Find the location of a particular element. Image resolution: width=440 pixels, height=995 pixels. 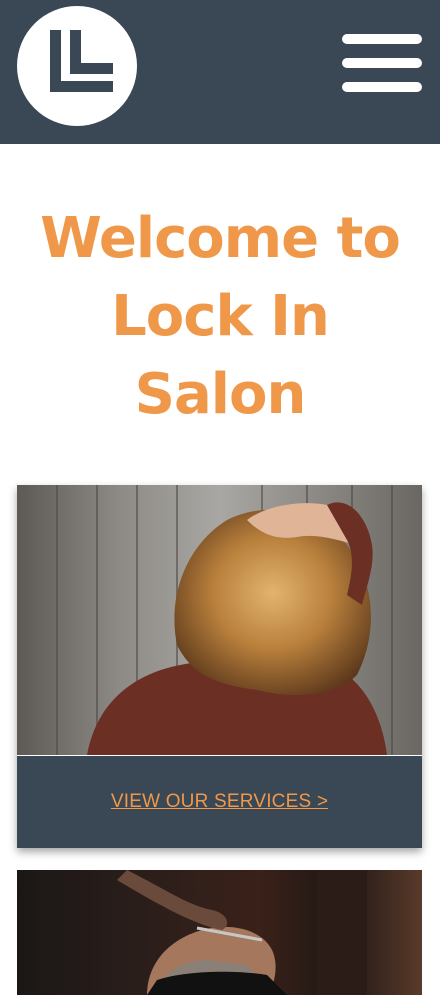

barber-card is located at coordinates (219, 932).